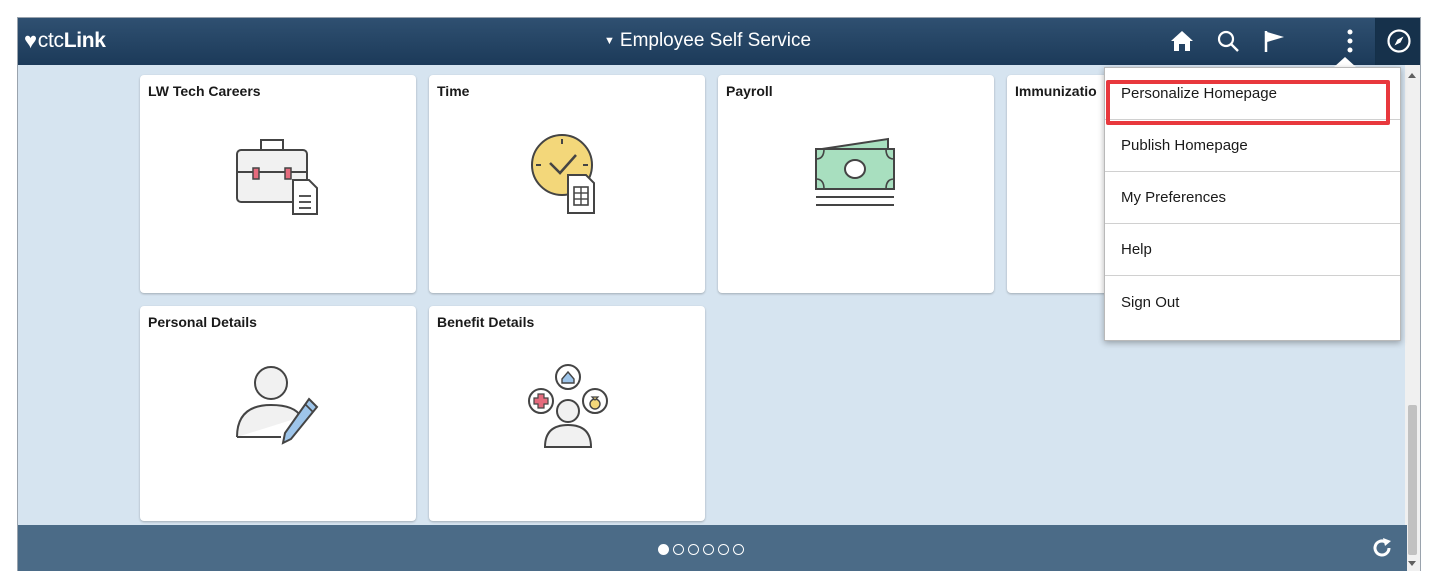 This screenshot has width=1436, height=571. What do you see at coordinates (1412, 563) in the screenshot?
I see `scroll-down-arrow-icon` at bounding box center [1412, 563].